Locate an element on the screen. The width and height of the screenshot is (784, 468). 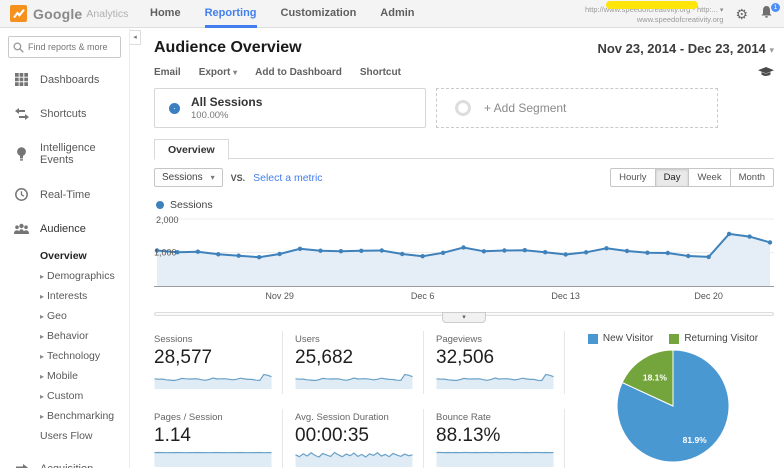
sessions-legend-dot-icon is located at coordinates (160, 205).